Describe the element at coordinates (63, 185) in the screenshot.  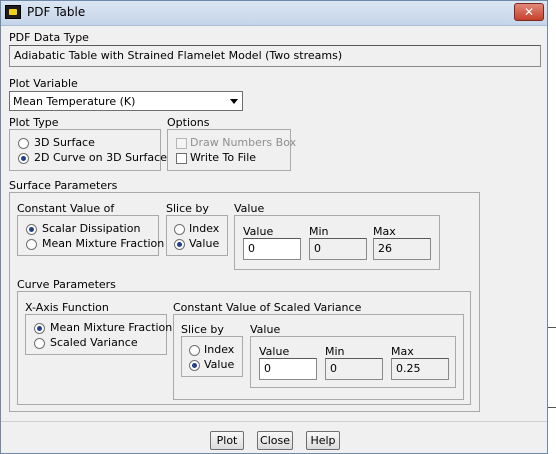
I see `surface-parameters-label: Surface Parameters` at that location.